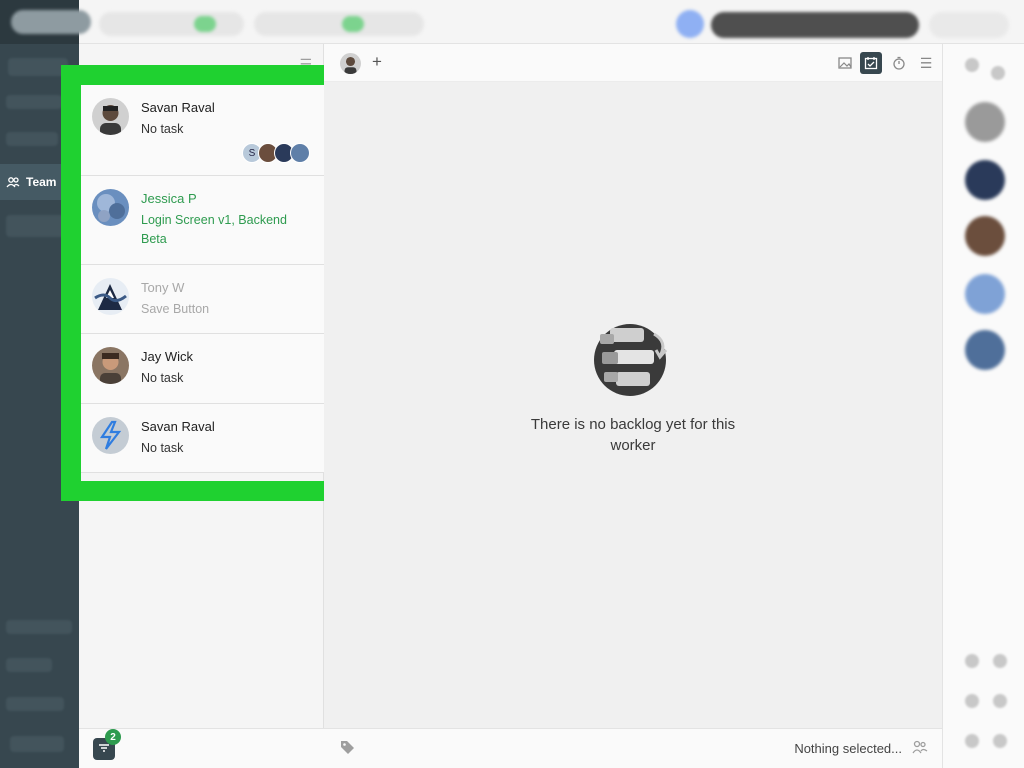 This screenshot has width=1024, height=768. Describe the element at coordinates (633, 359) in the screenshot. I see `empty-backlog-illustration` at that location.